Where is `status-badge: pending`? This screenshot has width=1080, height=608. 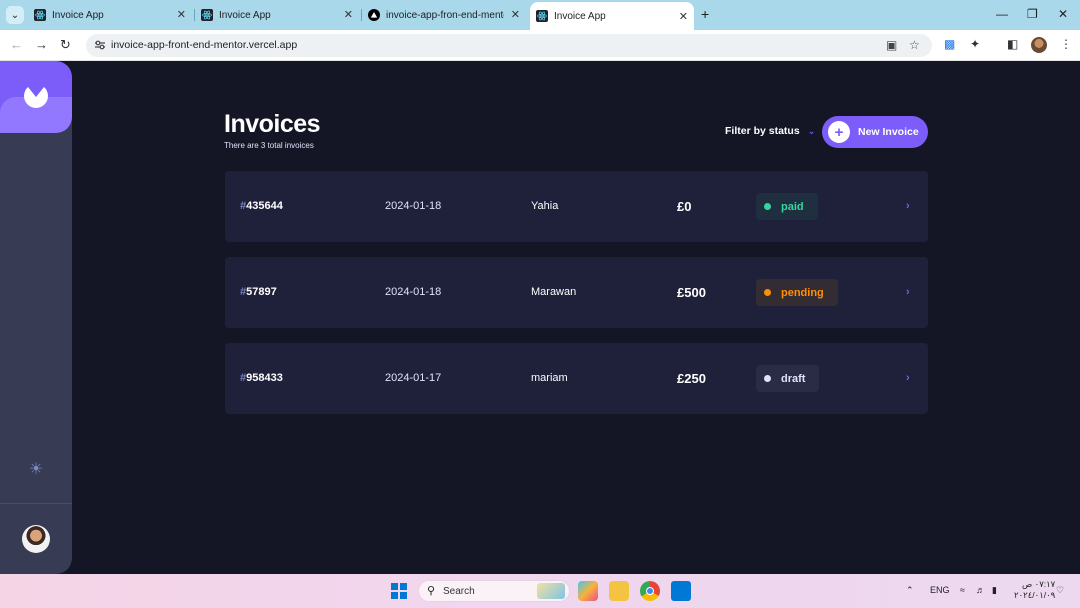 status-badge: pending is located at coordinates (797, 292).